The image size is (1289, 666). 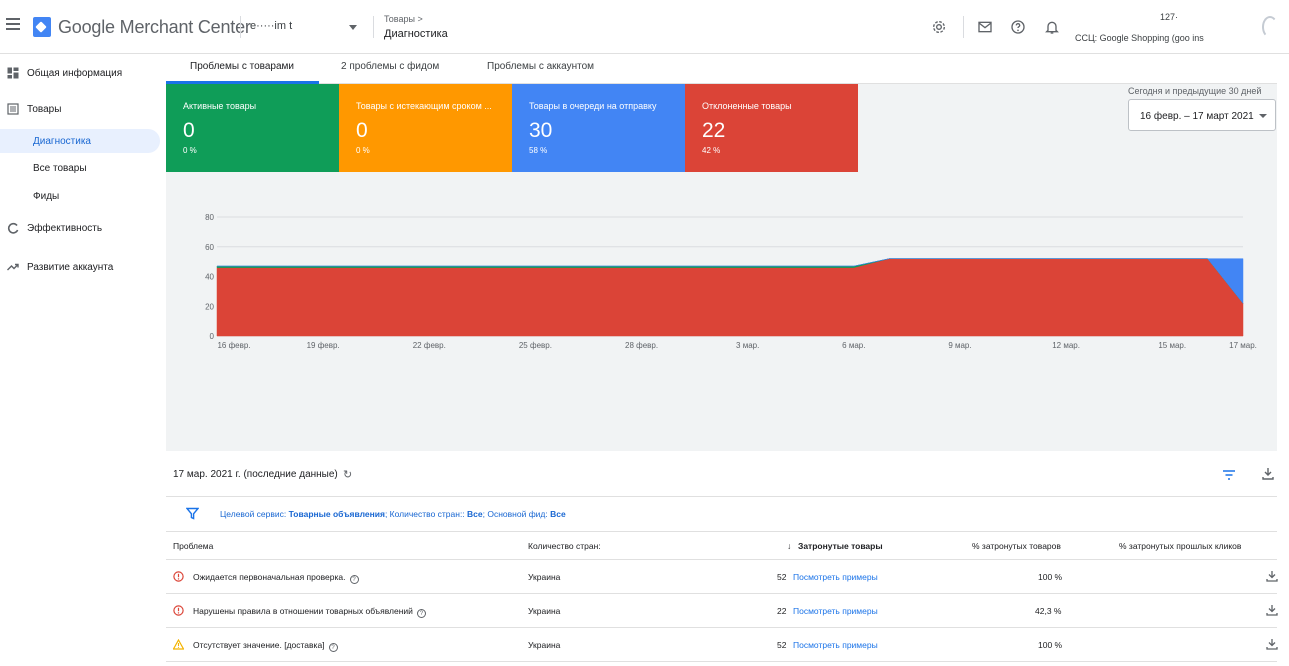 I want to click on sidebar-item-performance: Эффективность, so click(x=83, y=228).